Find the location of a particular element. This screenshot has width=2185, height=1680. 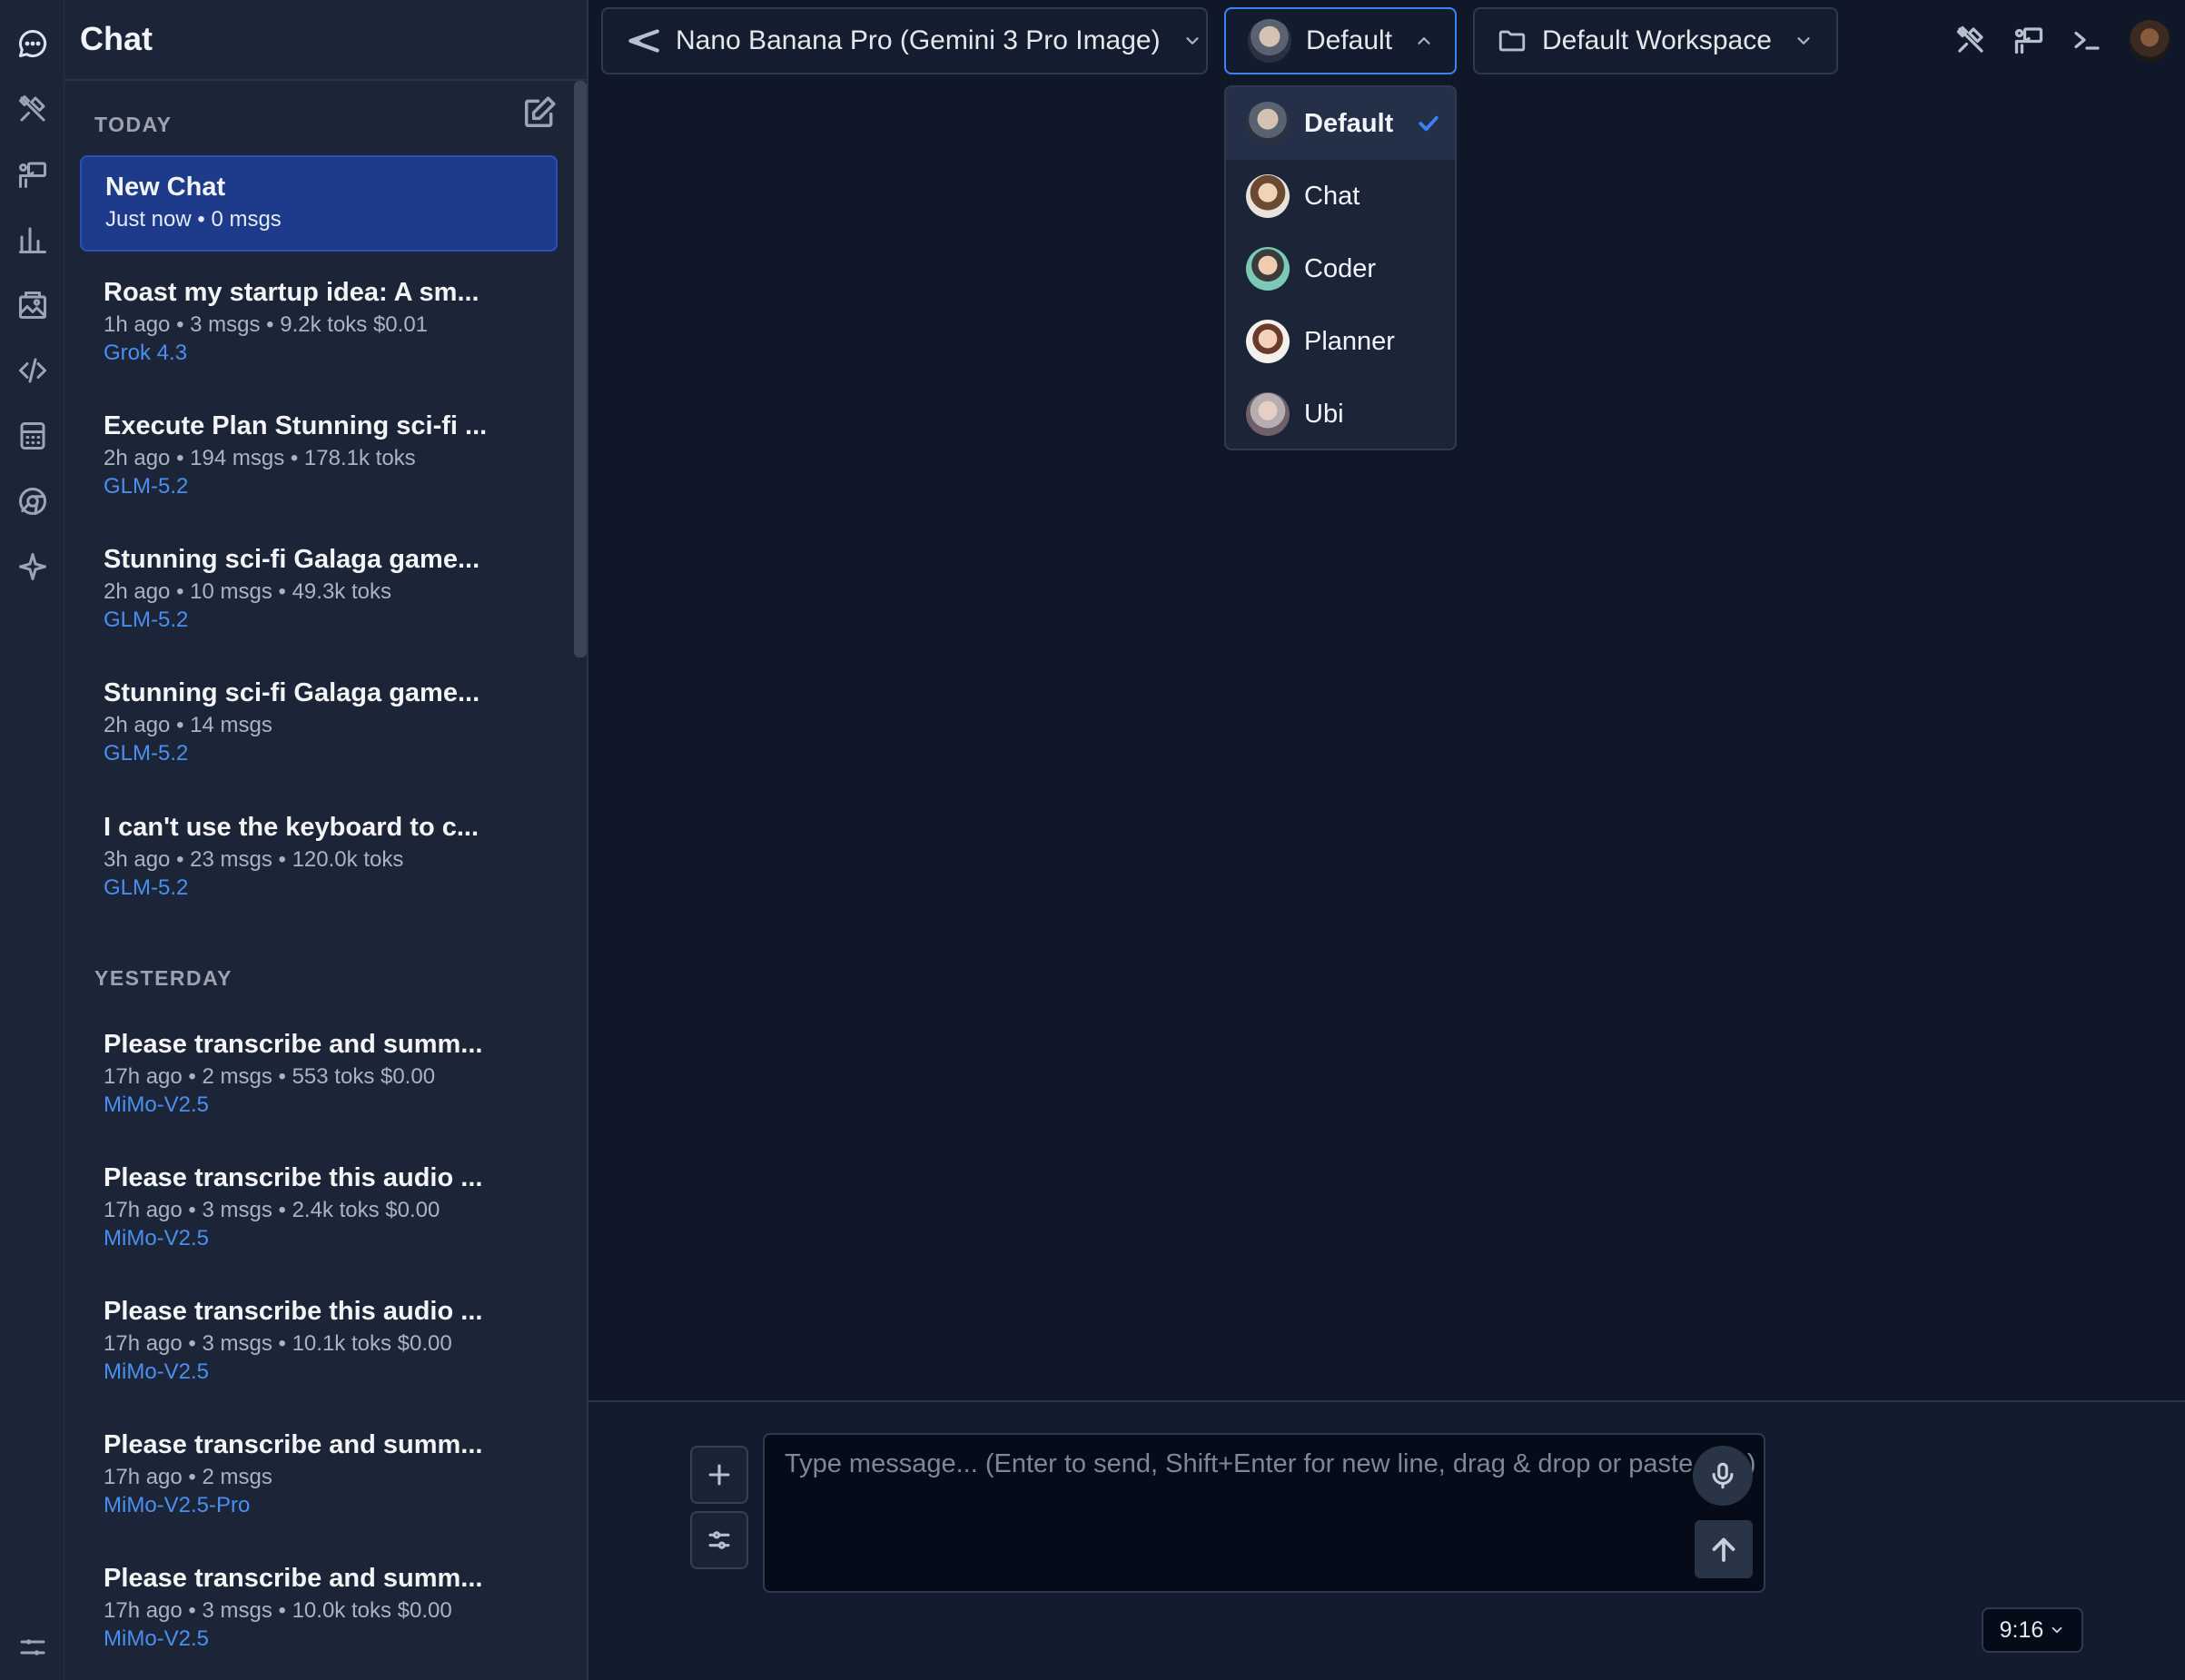

arrow-up-icon is located at coordinates (1723, 1550).